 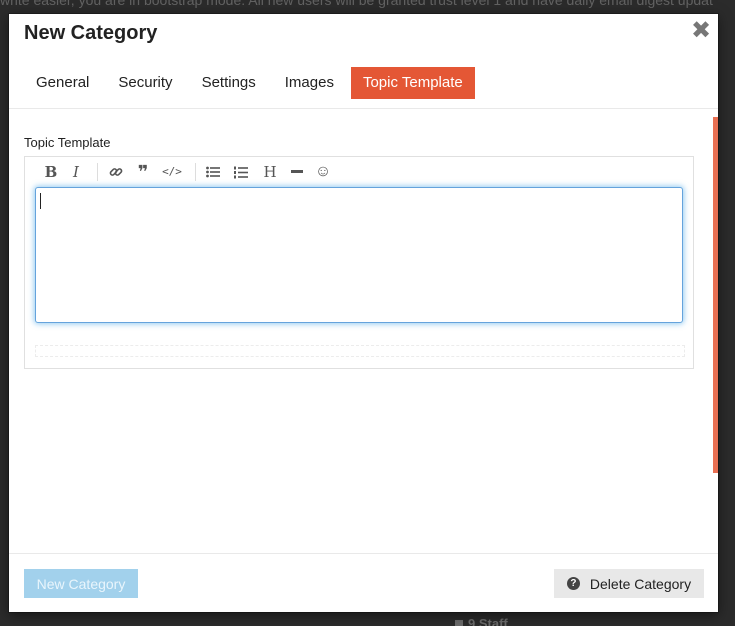 What do you see at coordinates (701, 31) in the screenshot?
I see `close-icon: ✖` at bounding box center [701, 31].